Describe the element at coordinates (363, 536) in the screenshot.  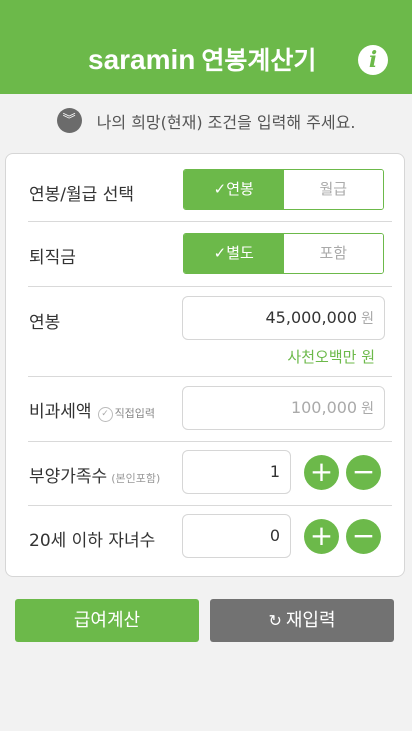
I see `children-minus-button: −` at that location.